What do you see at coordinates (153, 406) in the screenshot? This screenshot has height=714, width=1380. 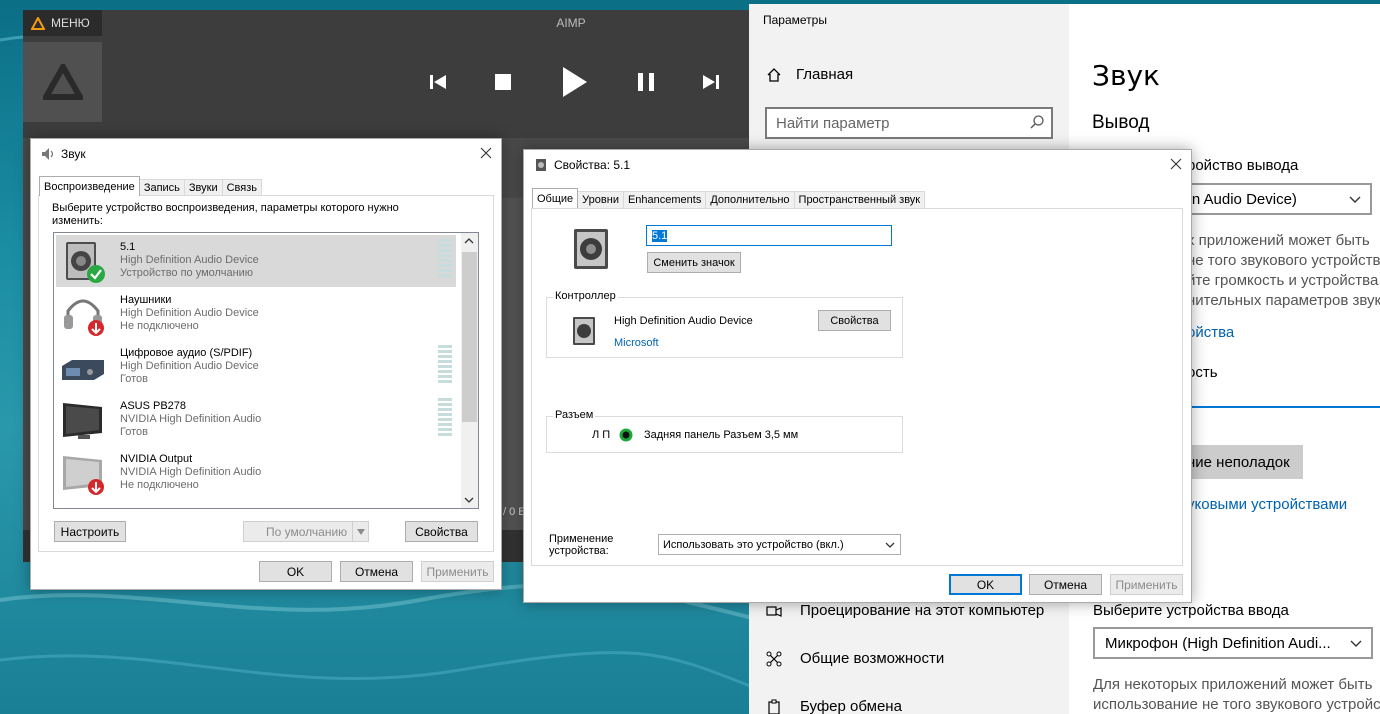 I see `device-name: ASUS PB278` at bounding box center [153, 406].